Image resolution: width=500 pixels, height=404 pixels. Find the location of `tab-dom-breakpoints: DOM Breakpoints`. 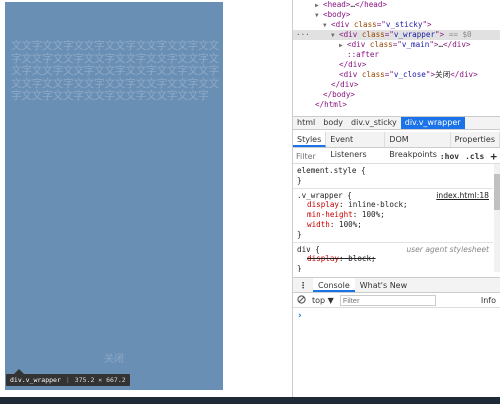

tab-dom-breakpoints: DOM Breakpoints is located at coordinates (418, 145).